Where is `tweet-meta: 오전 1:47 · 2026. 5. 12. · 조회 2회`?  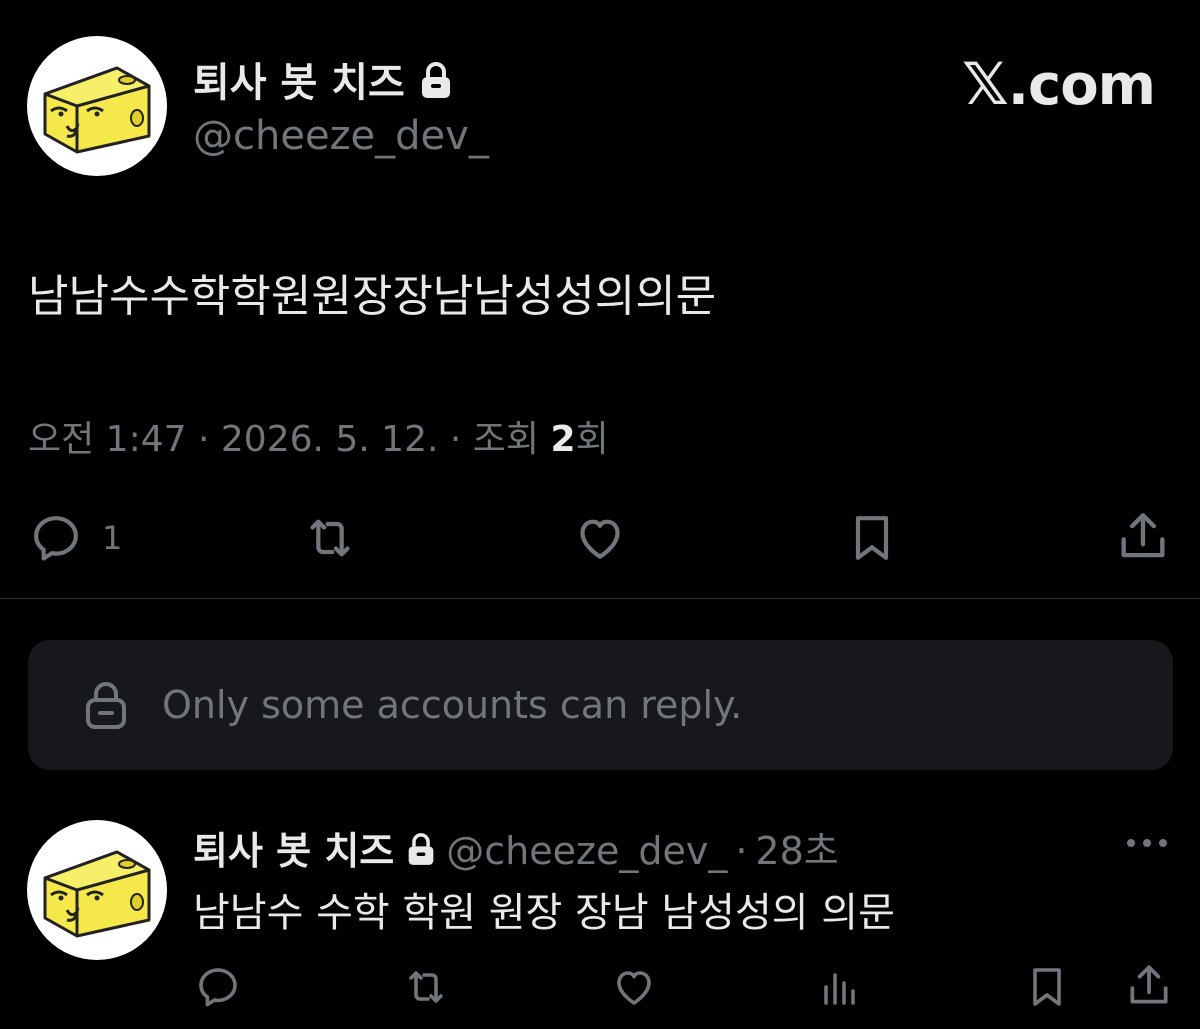 tweet-meta: 오전 1:47 · 2026. 5. 12. · 조회 2회 is located at coordinates (318, 436).